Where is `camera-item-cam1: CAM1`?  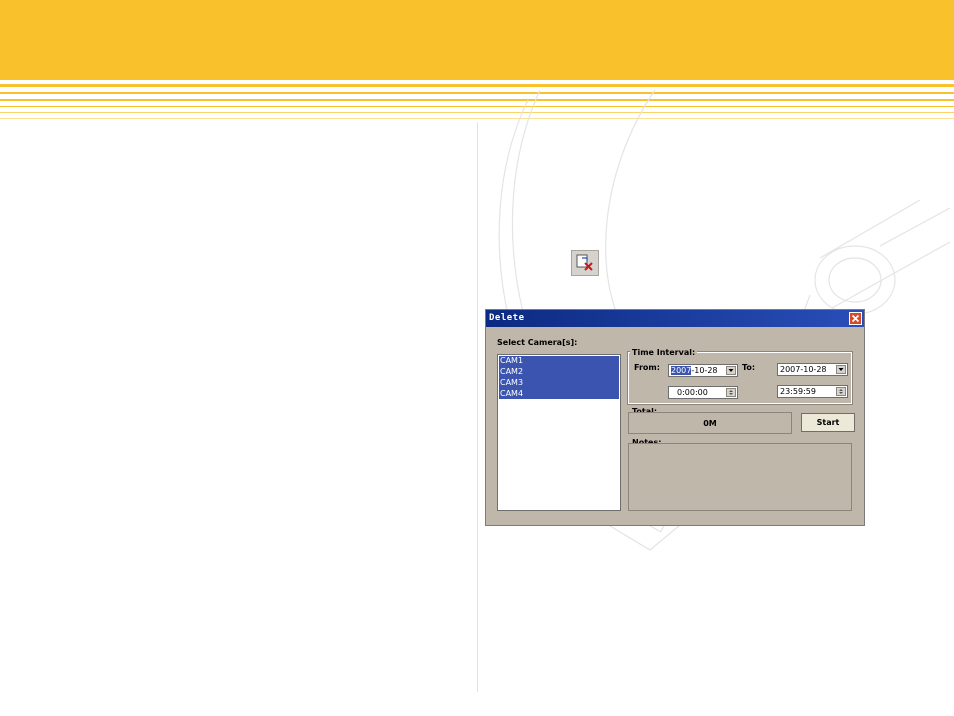 camera-item-cam1: CAM1 is located at coordinates (511, 361).